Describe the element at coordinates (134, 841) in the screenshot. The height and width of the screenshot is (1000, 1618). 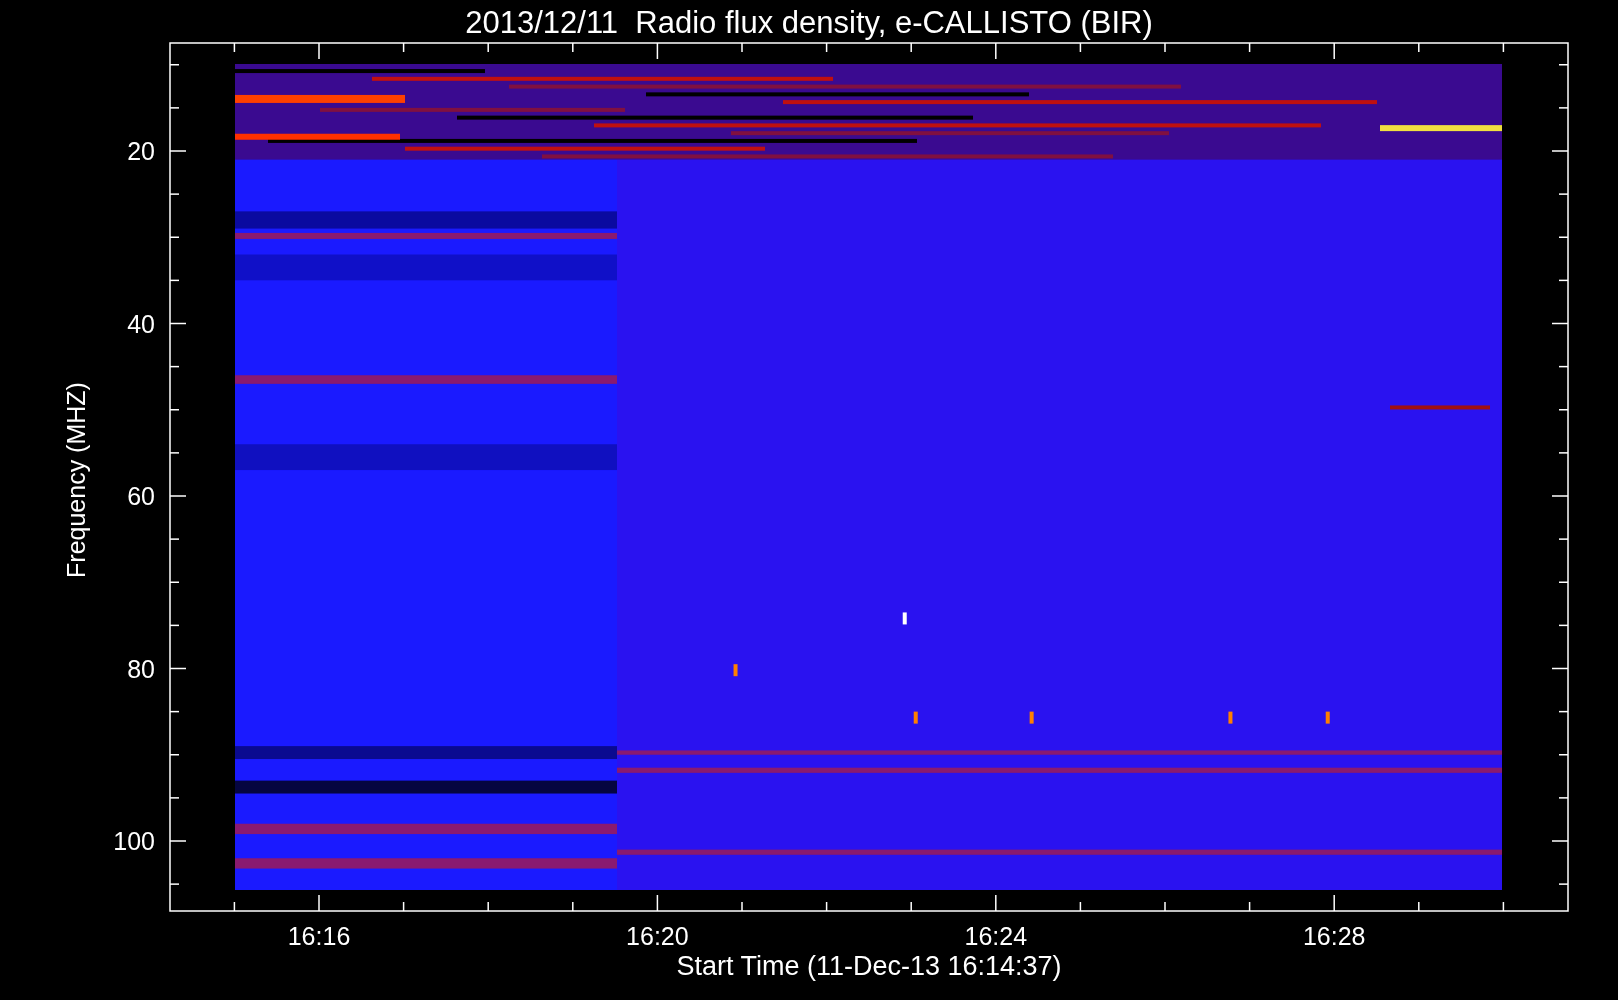
I see `y-tick-label: 100` at that location.